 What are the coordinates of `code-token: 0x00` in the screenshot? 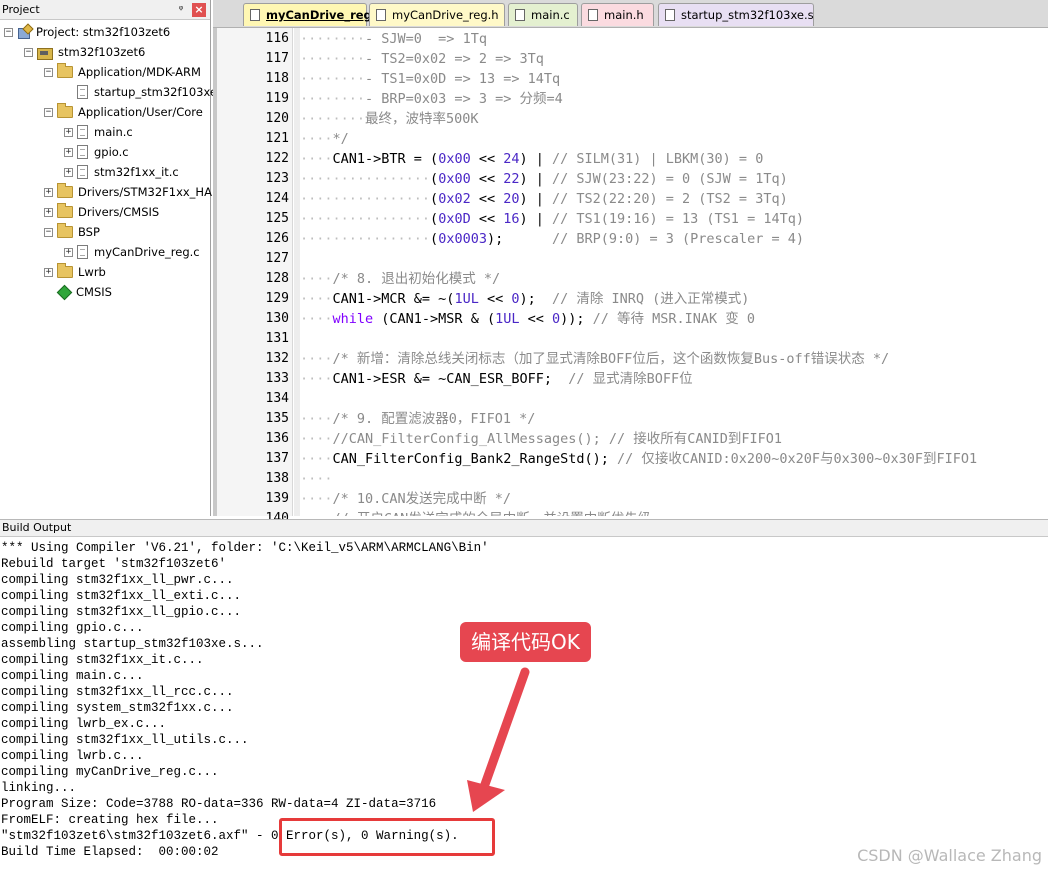 It's located at (454, 179).